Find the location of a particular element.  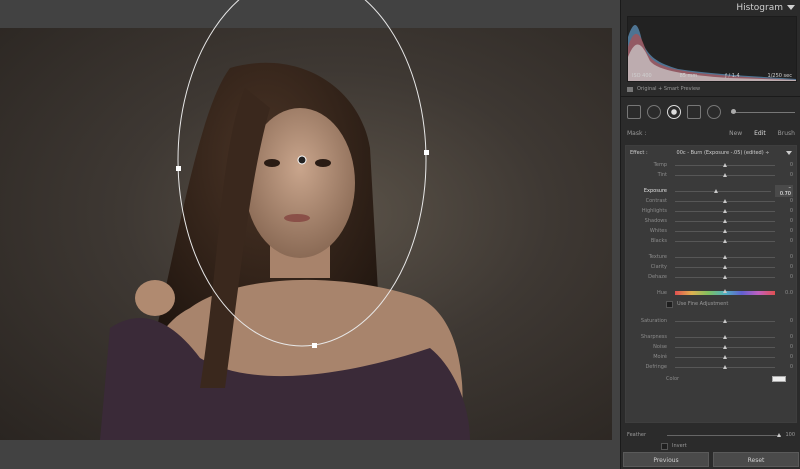

saturation-thumb is located at coordinates (725, 320).